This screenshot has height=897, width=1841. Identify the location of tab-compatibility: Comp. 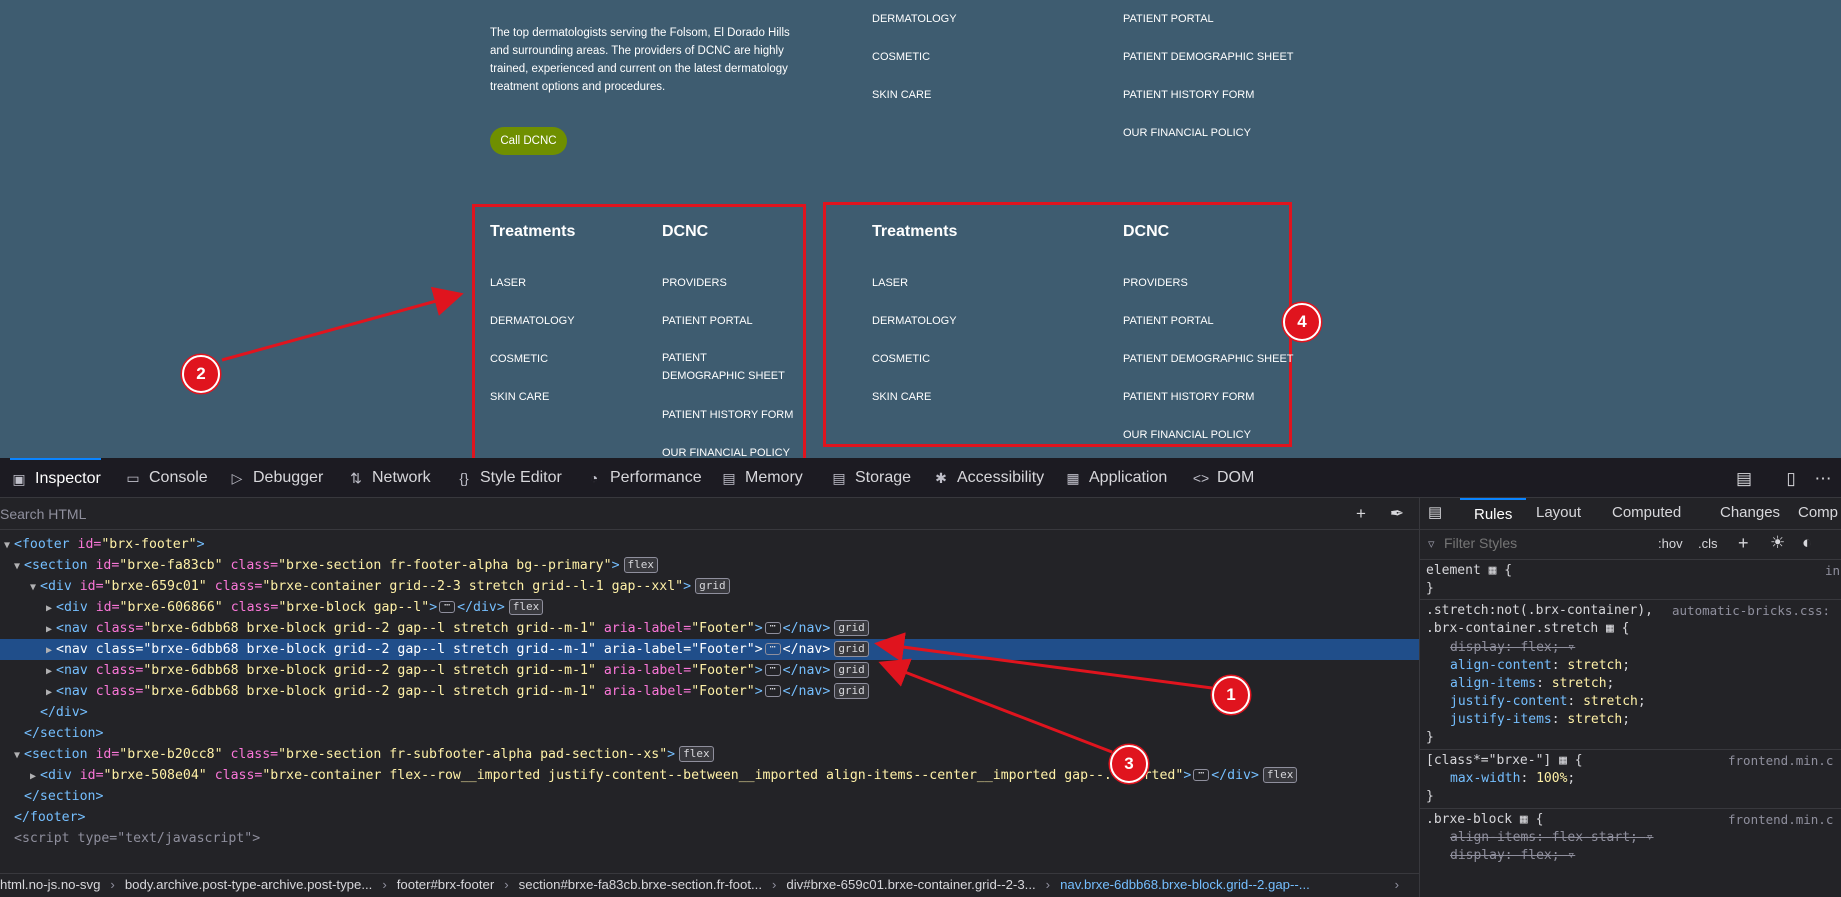
(1818, 514).